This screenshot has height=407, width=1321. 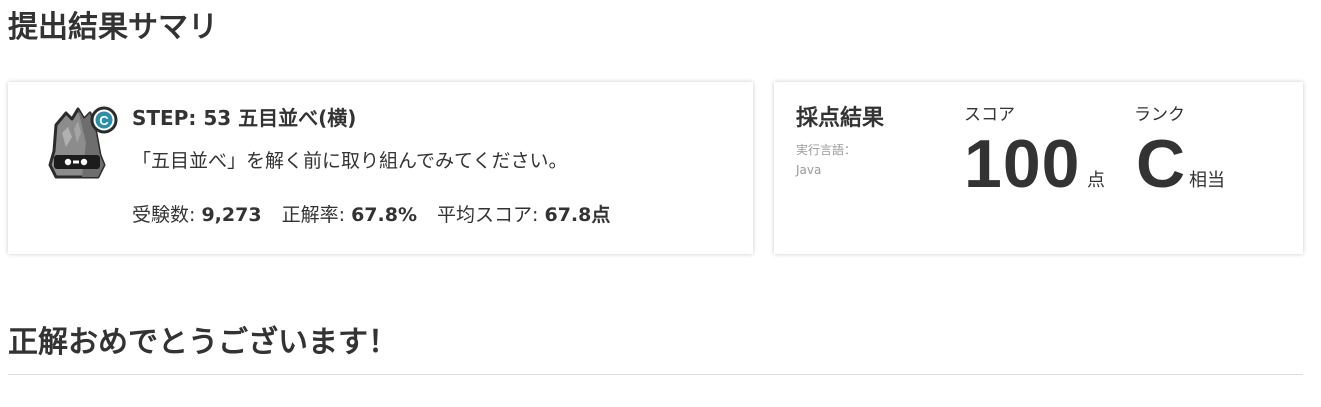 What do you see at coordinates (83, 142) in the screenshot?
I see `rock-monster-icon: C` at bounding box center [83, 142].